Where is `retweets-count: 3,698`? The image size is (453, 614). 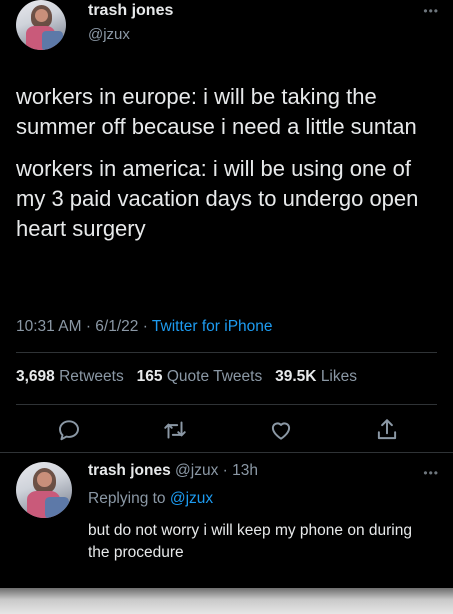 retweets-count: 3,698 is located at coordinates (35, 376).